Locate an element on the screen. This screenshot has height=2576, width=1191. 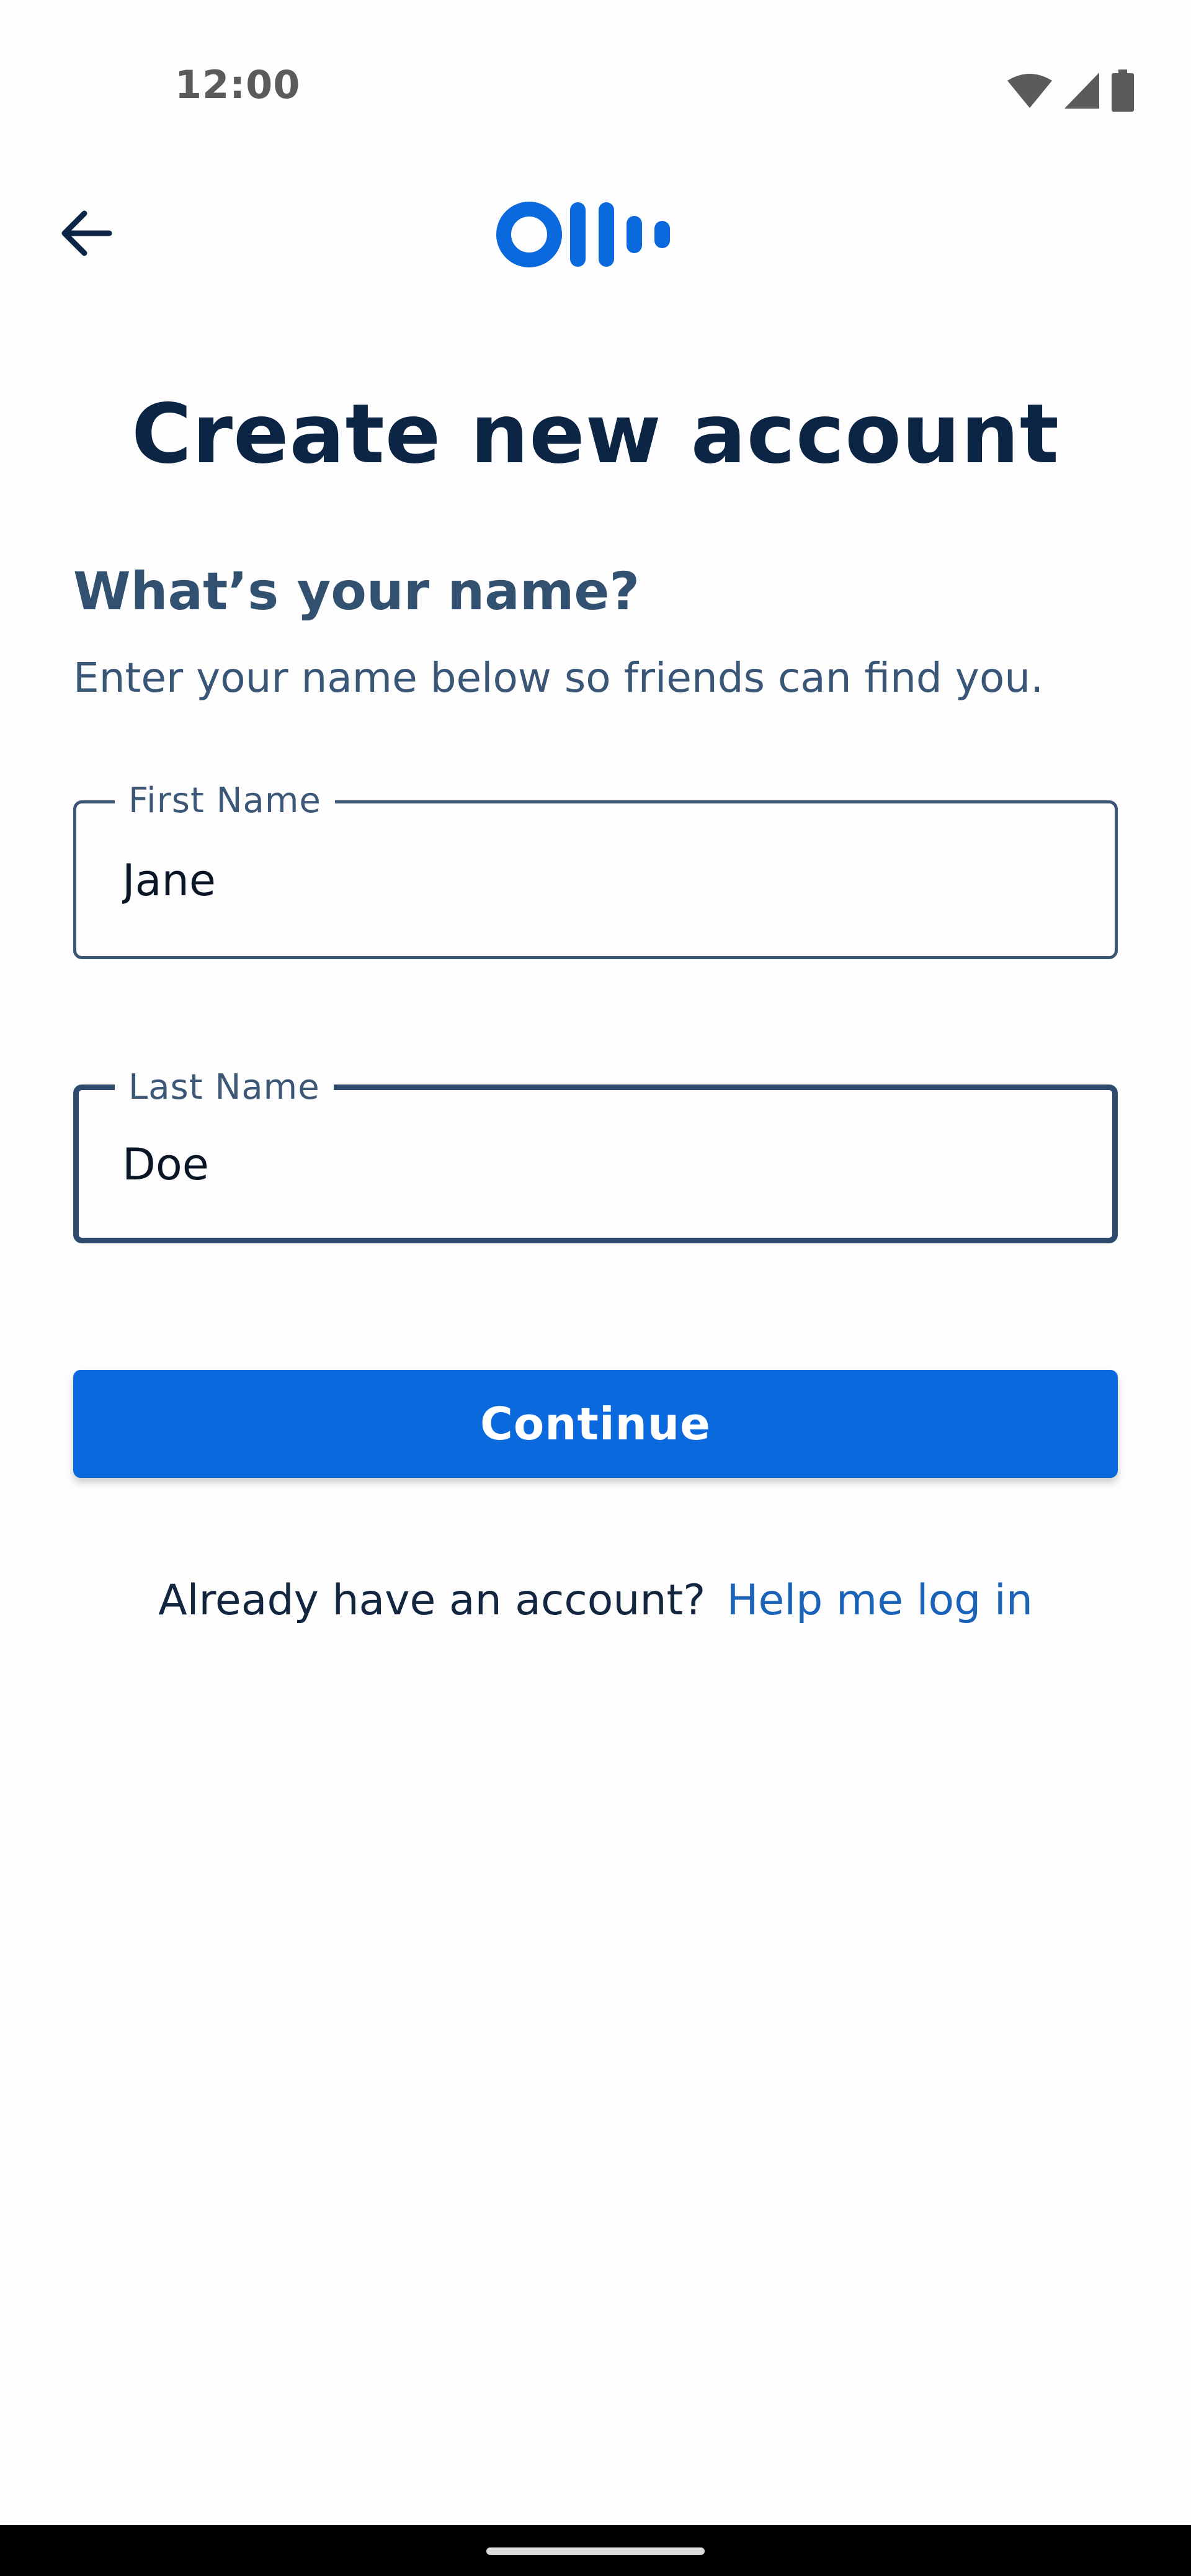
first-name-label: First Name is located at coordinates (225, 801).